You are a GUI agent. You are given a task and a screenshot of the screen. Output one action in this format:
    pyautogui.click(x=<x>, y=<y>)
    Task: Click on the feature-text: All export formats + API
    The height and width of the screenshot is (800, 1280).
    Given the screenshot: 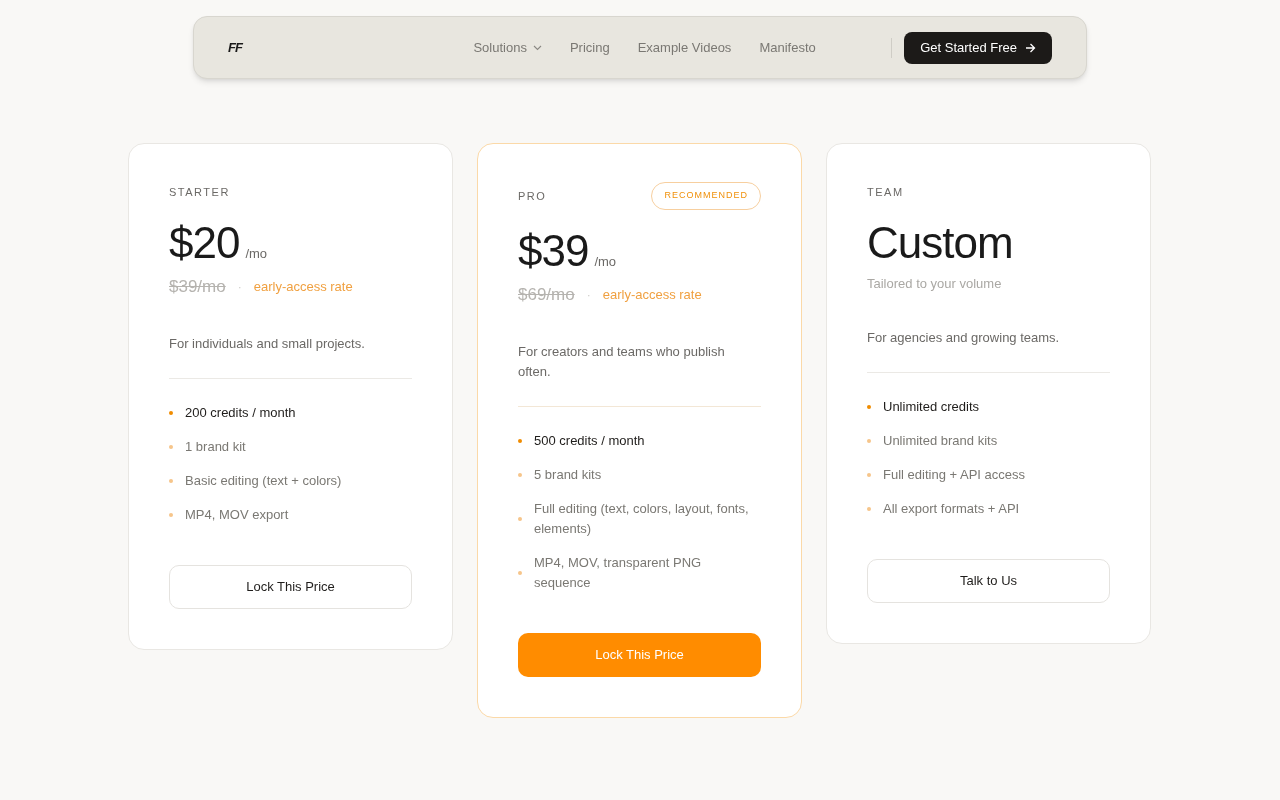 What is the action you would take?
    pyautogui.click(x=951, y=508)
    